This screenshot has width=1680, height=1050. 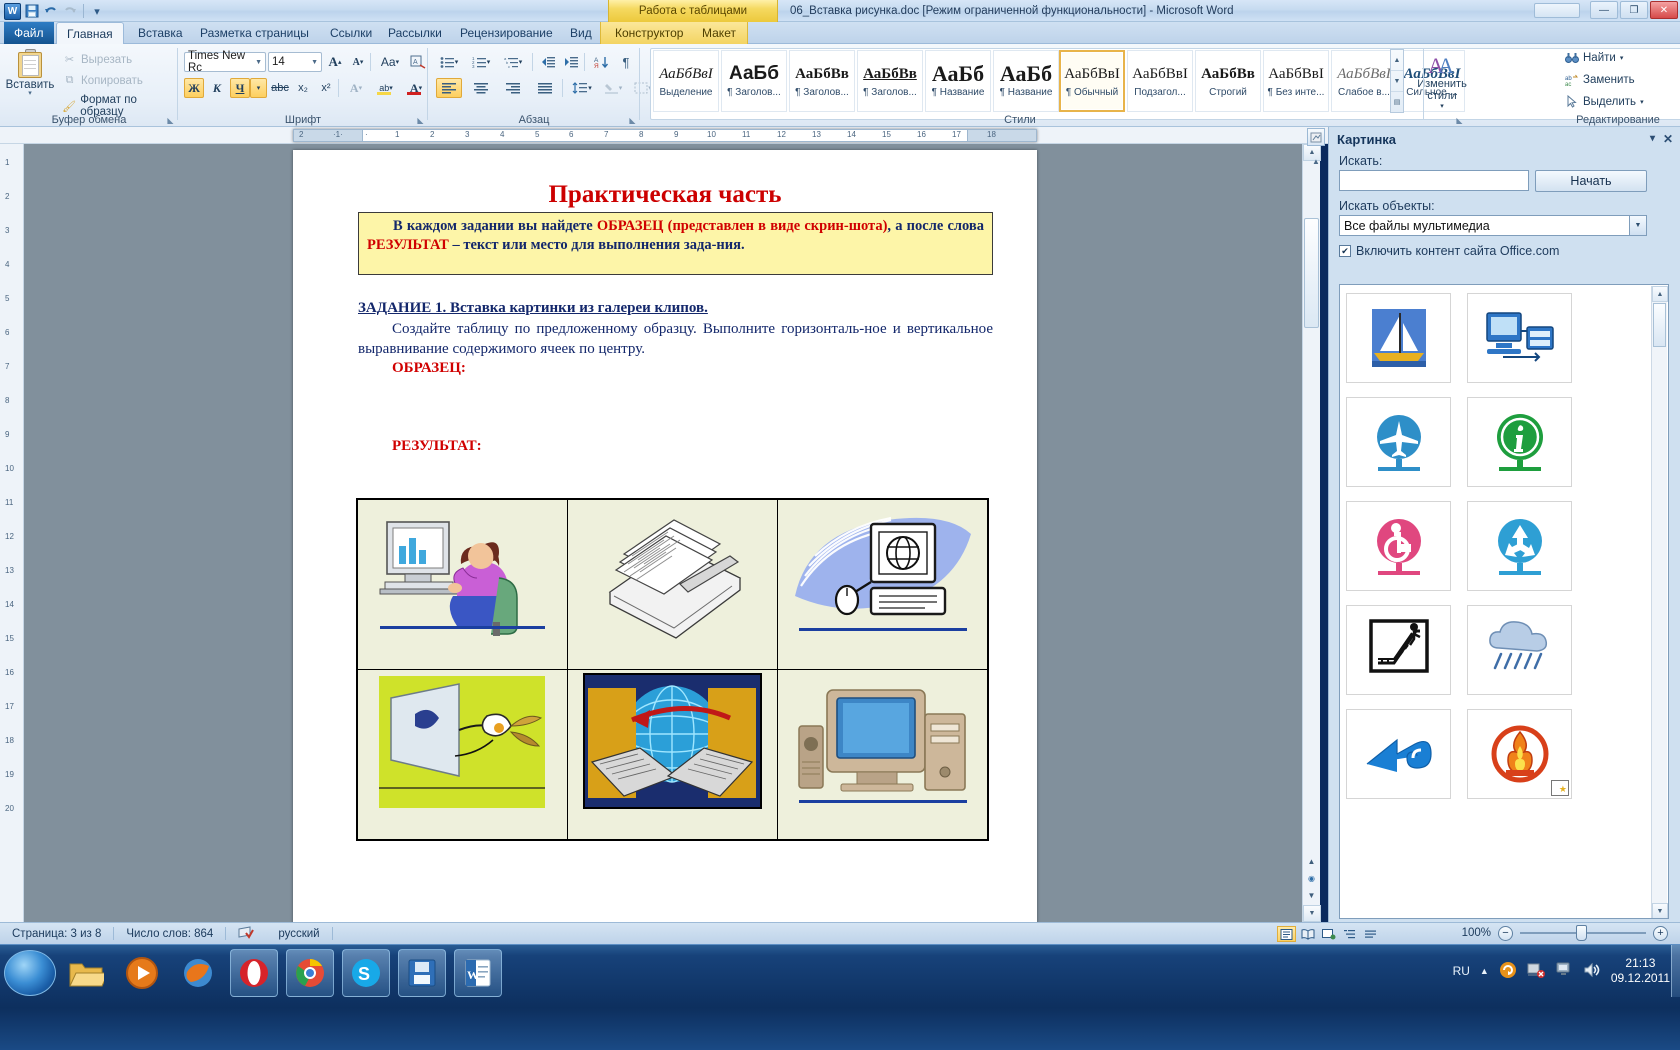 I want to click on table-cell-woman-computer, so click(x=462, y=584).